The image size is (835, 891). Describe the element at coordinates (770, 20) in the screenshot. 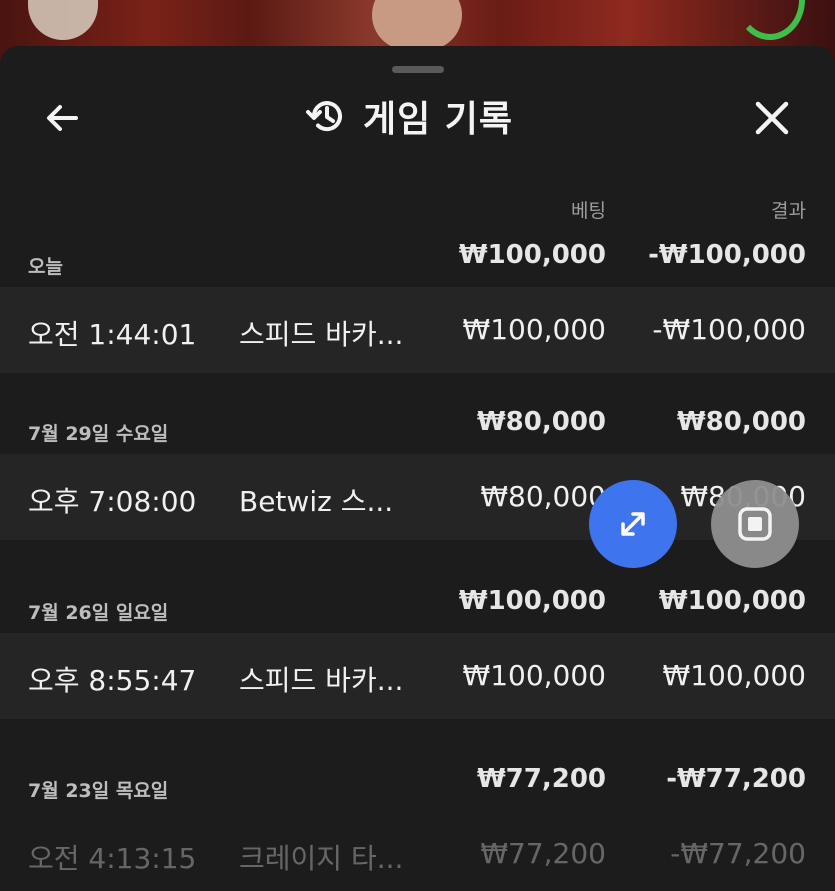

I see `timer-ring` at that location.